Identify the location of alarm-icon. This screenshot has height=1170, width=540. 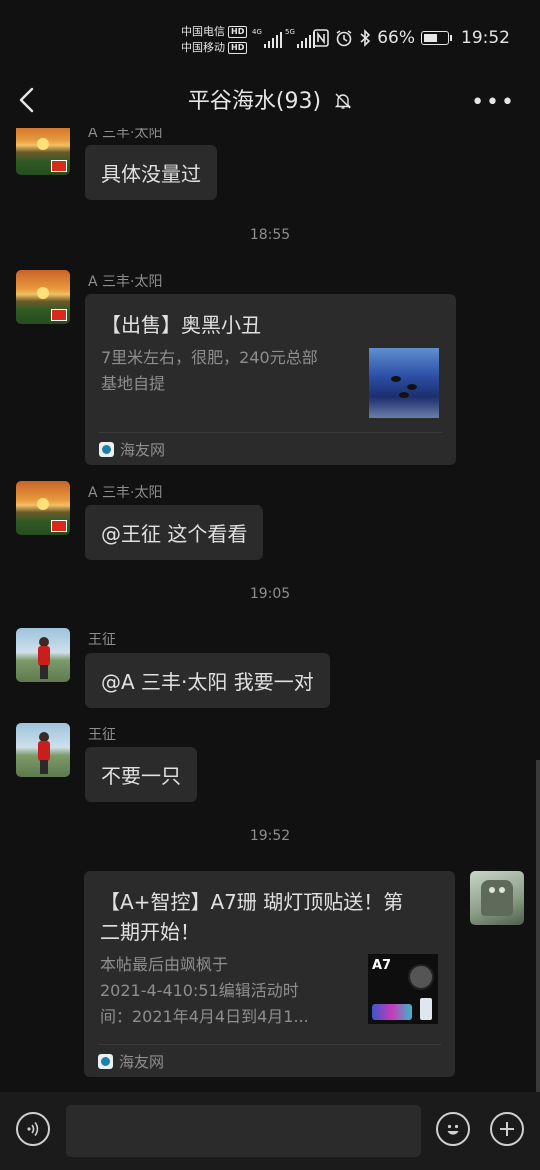
(344, 38).